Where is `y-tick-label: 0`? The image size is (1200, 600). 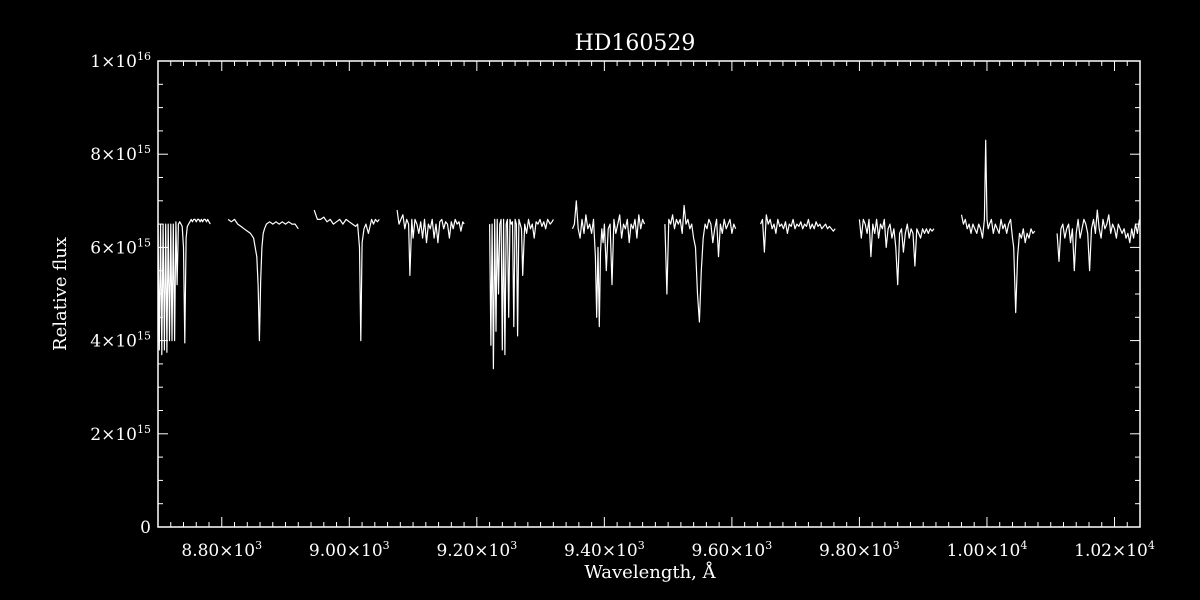 y-tick-label: 0 is located at coordinates (145, 528).